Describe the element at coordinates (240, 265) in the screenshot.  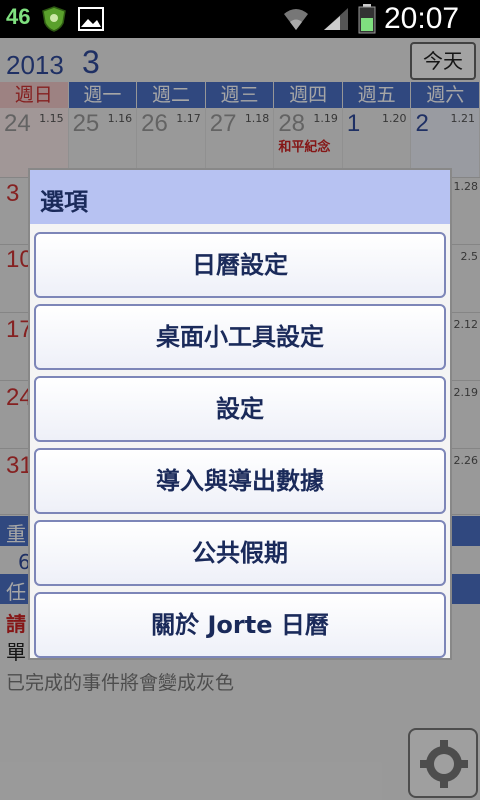
I see `calendar-settings-button: 日曆設定` at that location.